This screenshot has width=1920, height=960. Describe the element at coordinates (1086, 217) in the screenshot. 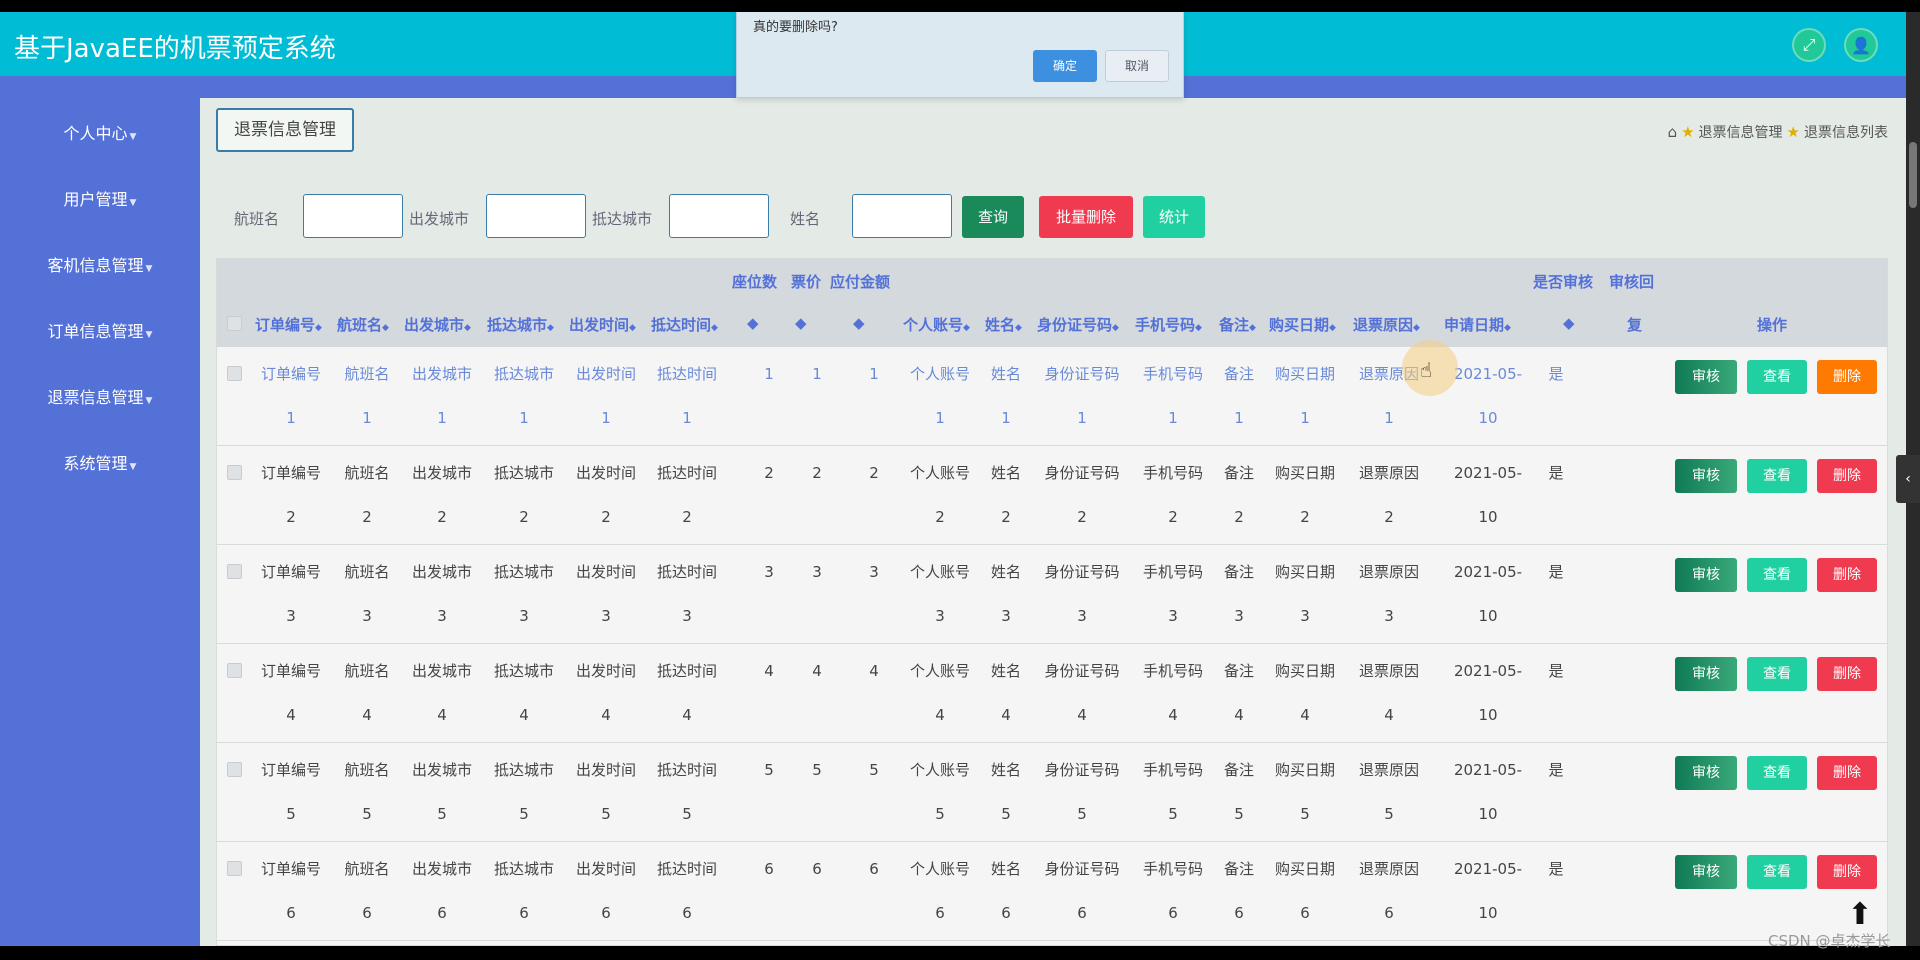

I see `batch-delete-button: 批量删除` at that location.